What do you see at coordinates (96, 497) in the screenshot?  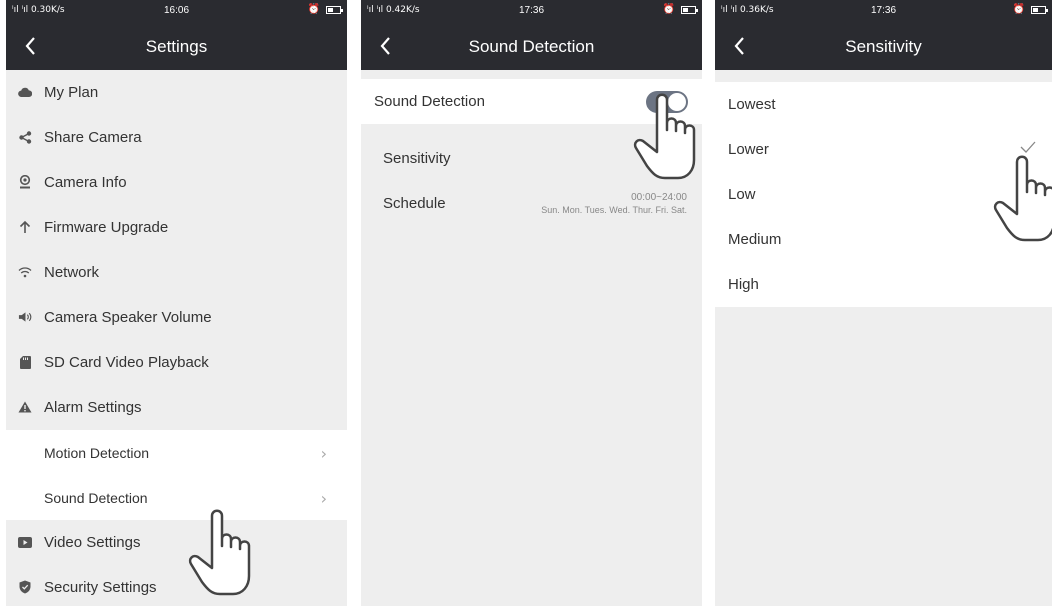 I see `sub-item-label: Sound Detection` at bounding box center [96, 497].